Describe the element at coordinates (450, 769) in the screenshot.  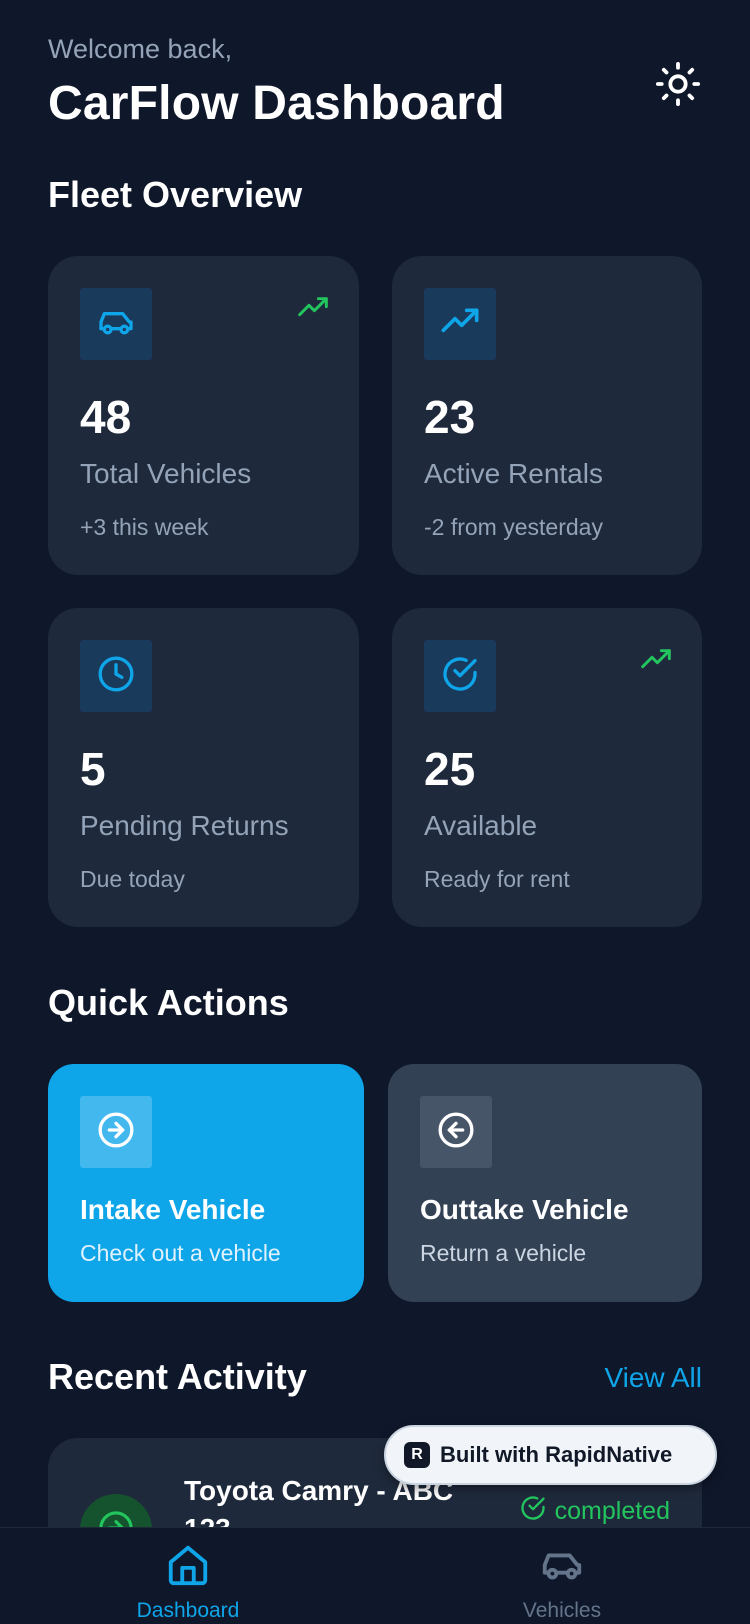
I see `stat-value: 25` at that location.